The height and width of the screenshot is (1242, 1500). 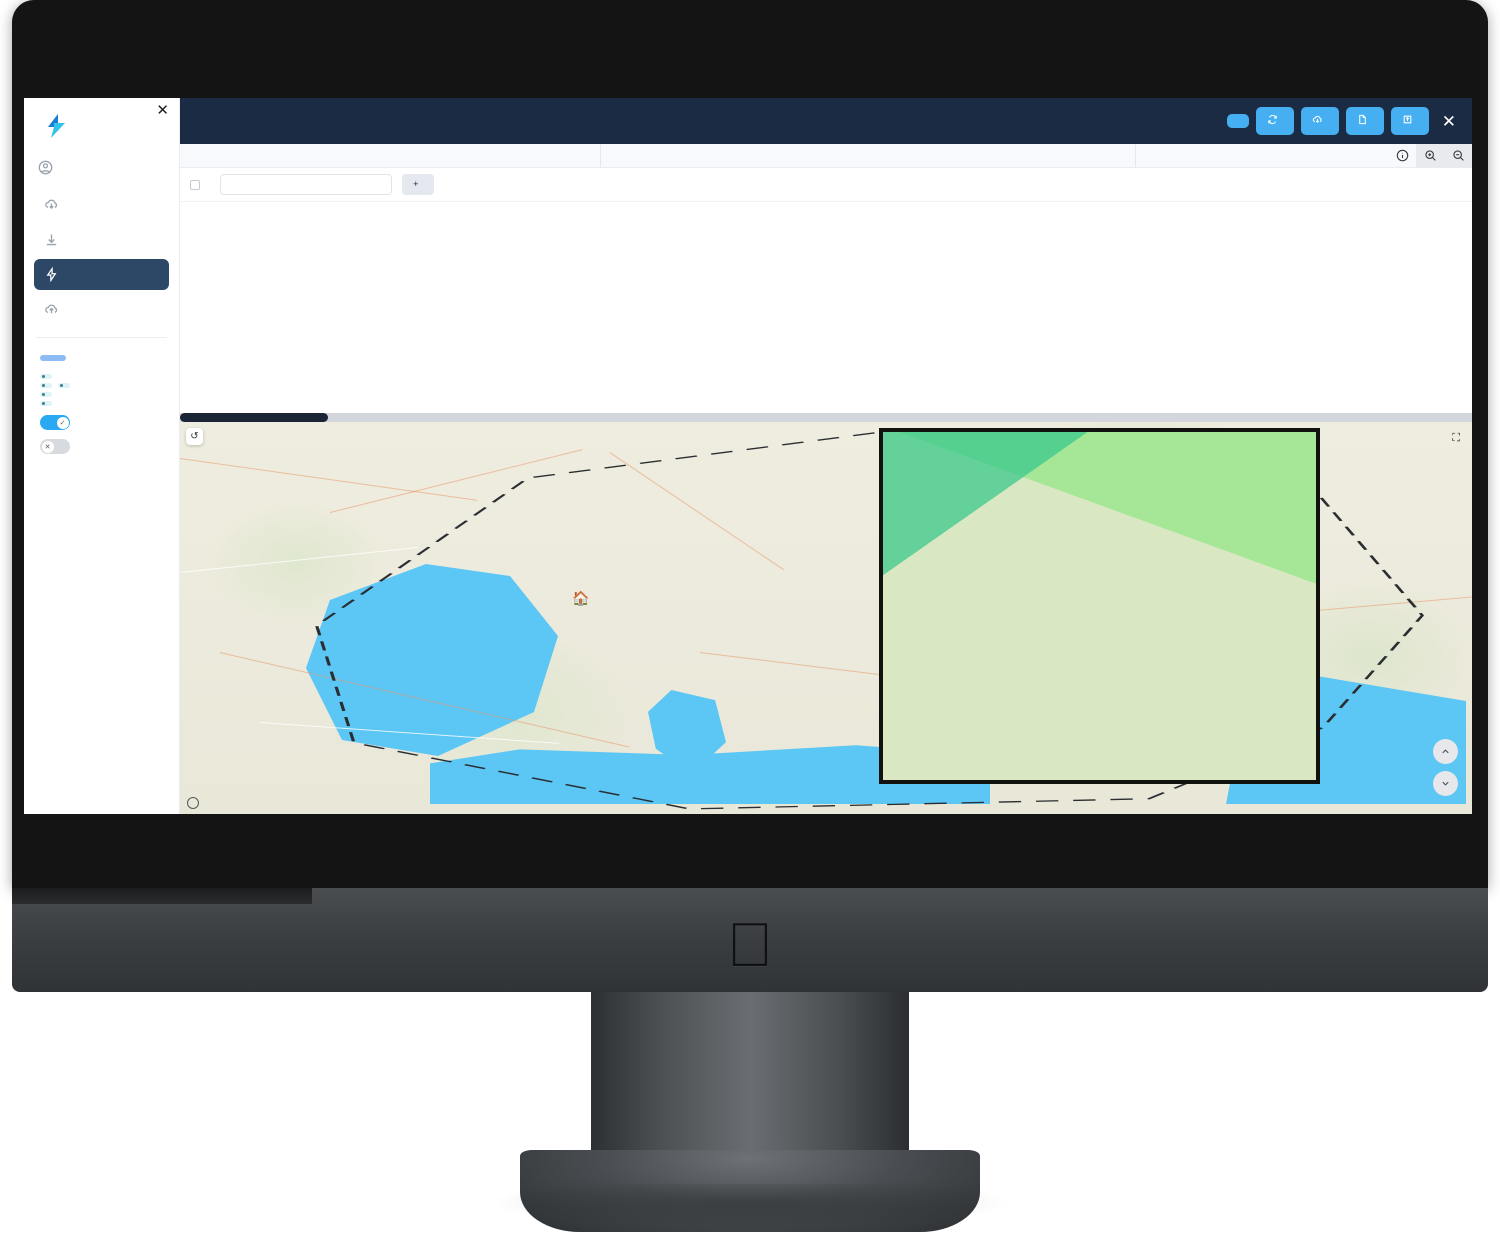 I want to click on jobs-button, so click(x=1319, y=121).